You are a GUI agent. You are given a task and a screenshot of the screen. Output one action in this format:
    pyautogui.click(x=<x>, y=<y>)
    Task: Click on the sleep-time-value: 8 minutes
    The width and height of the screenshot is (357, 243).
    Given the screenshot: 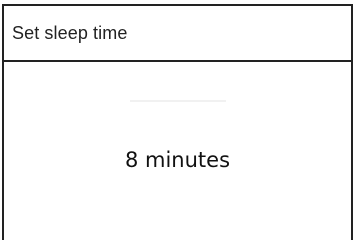 What is the action you would take?
    pyautogui.click(x=177, y=160)
    